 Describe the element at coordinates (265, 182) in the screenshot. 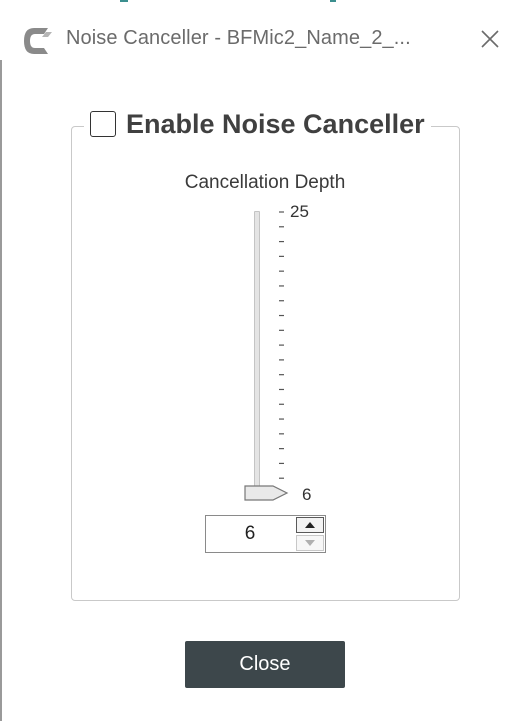

I see `cancellation-depth-label: Cancellation Depth` at that location.